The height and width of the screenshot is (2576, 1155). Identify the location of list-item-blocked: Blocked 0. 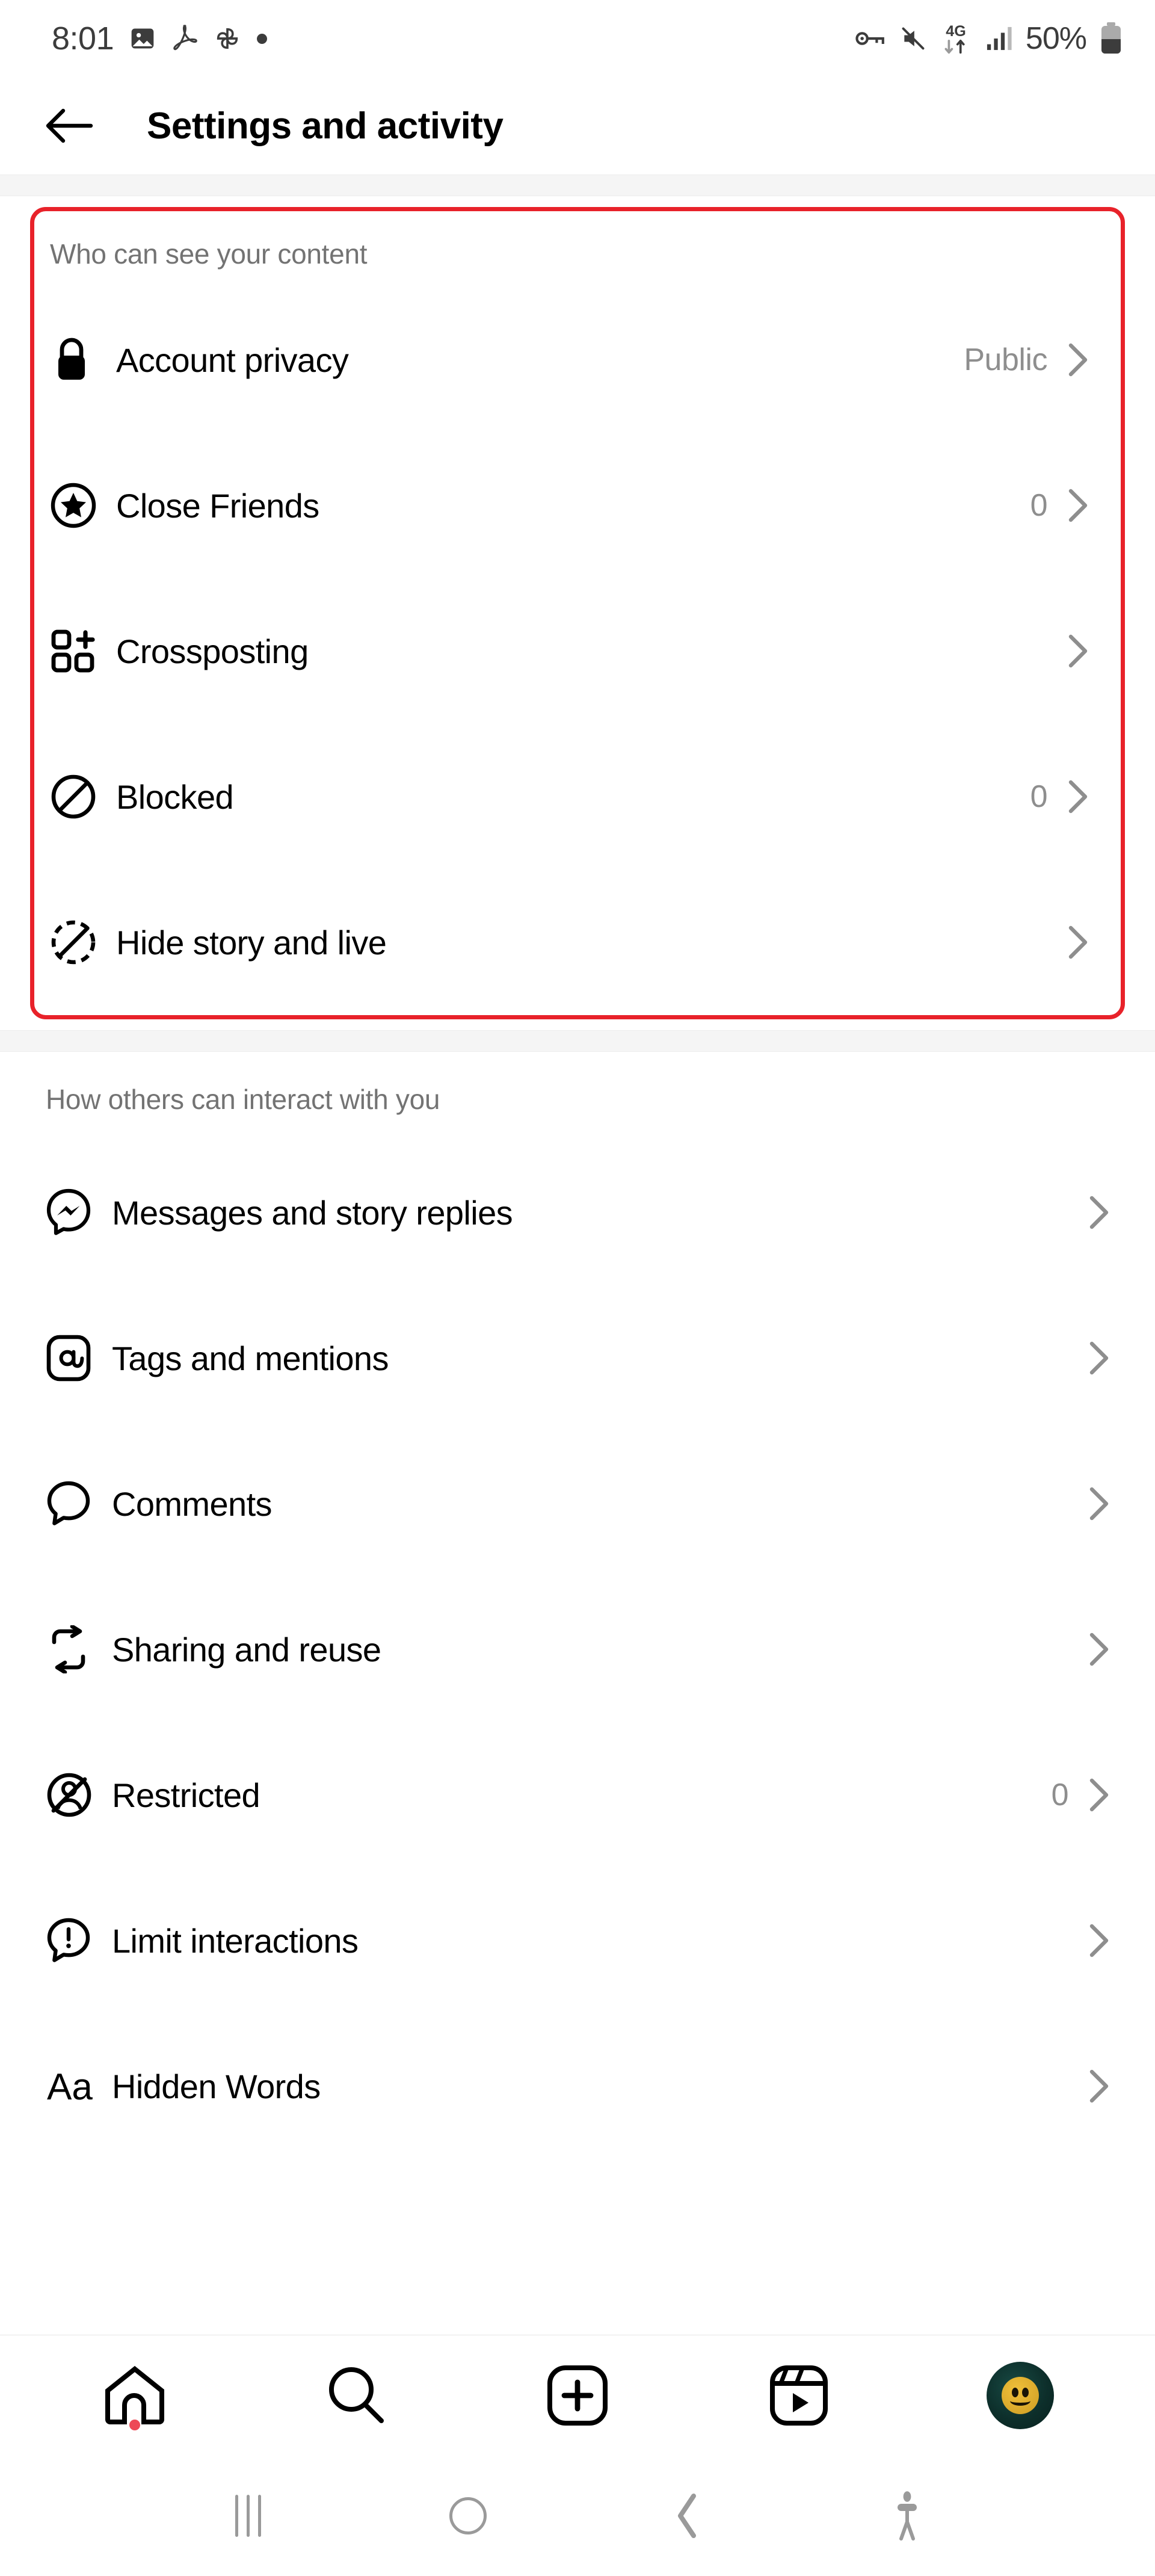
(578, 796).